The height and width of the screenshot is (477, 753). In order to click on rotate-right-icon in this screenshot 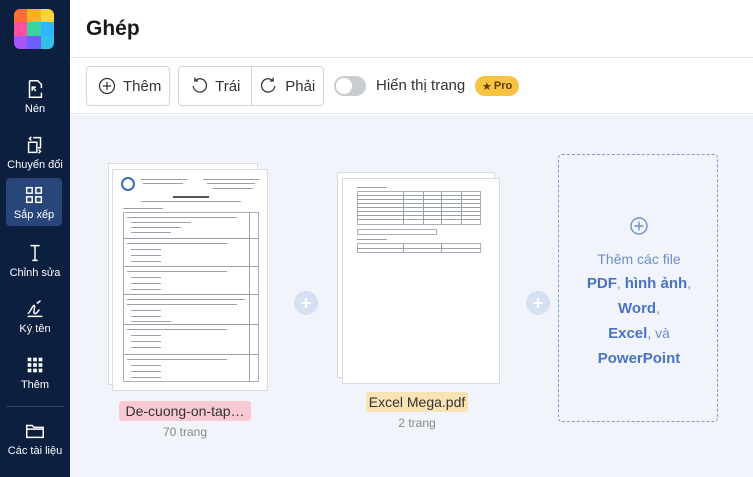, I will do `click(268, 85)`.